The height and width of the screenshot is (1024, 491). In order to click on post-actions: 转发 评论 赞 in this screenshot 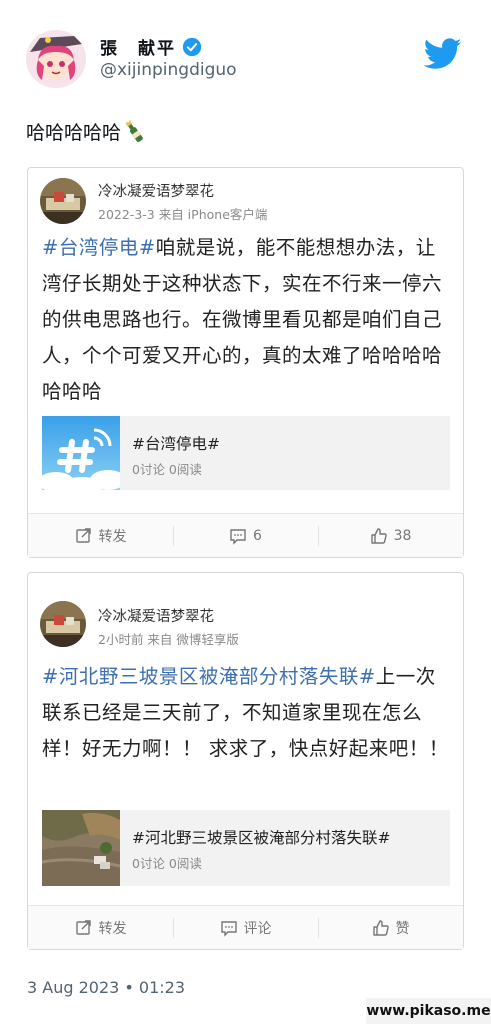, I will do `click(245, 927)`.